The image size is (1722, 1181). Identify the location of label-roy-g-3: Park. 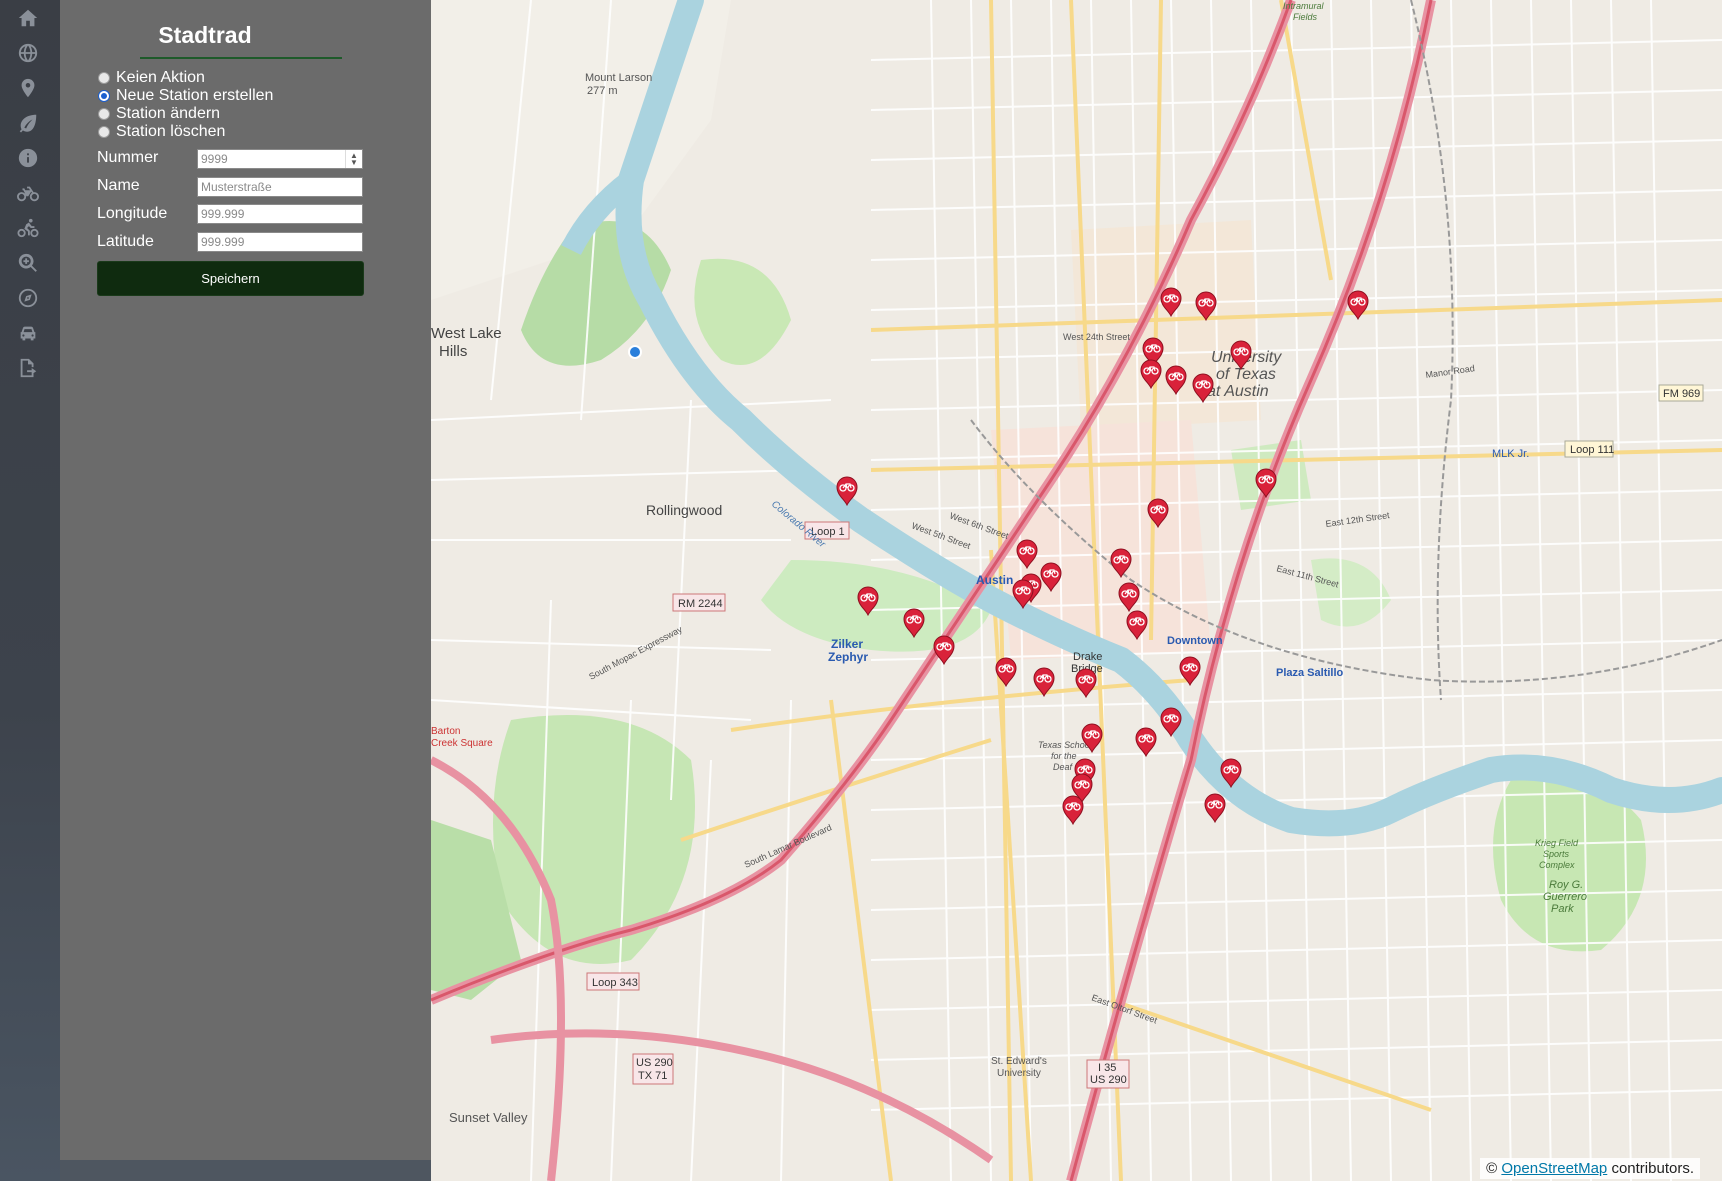
(1562, 909).